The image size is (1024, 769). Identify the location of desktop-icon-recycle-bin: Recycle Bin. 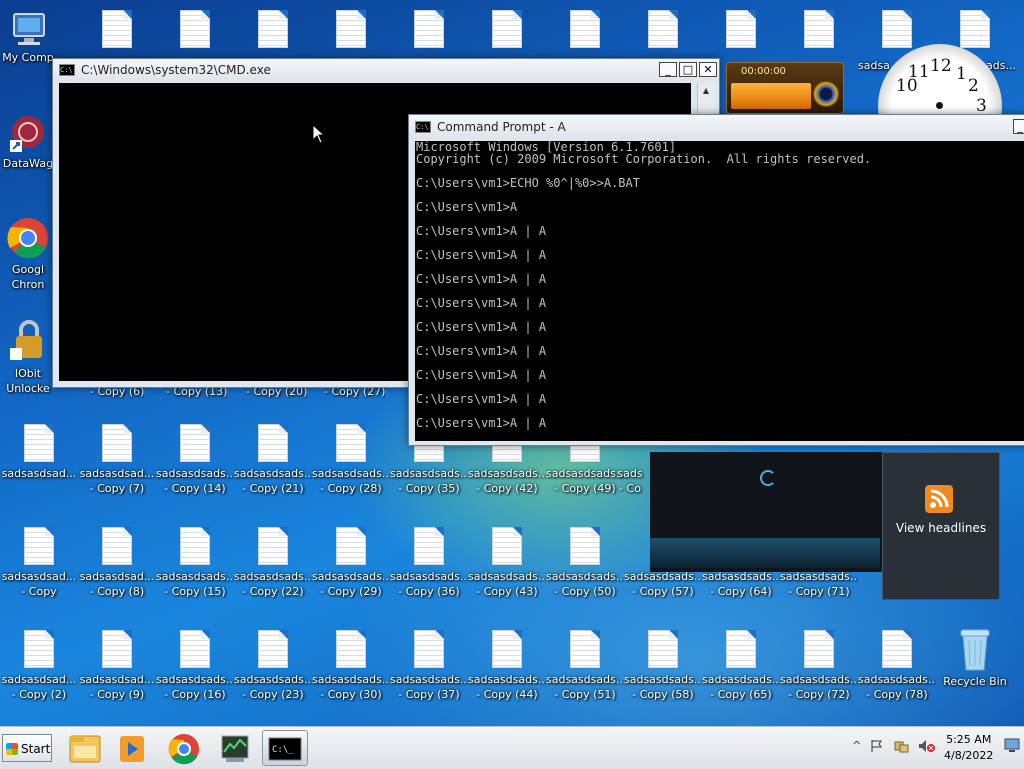
(975, 657).